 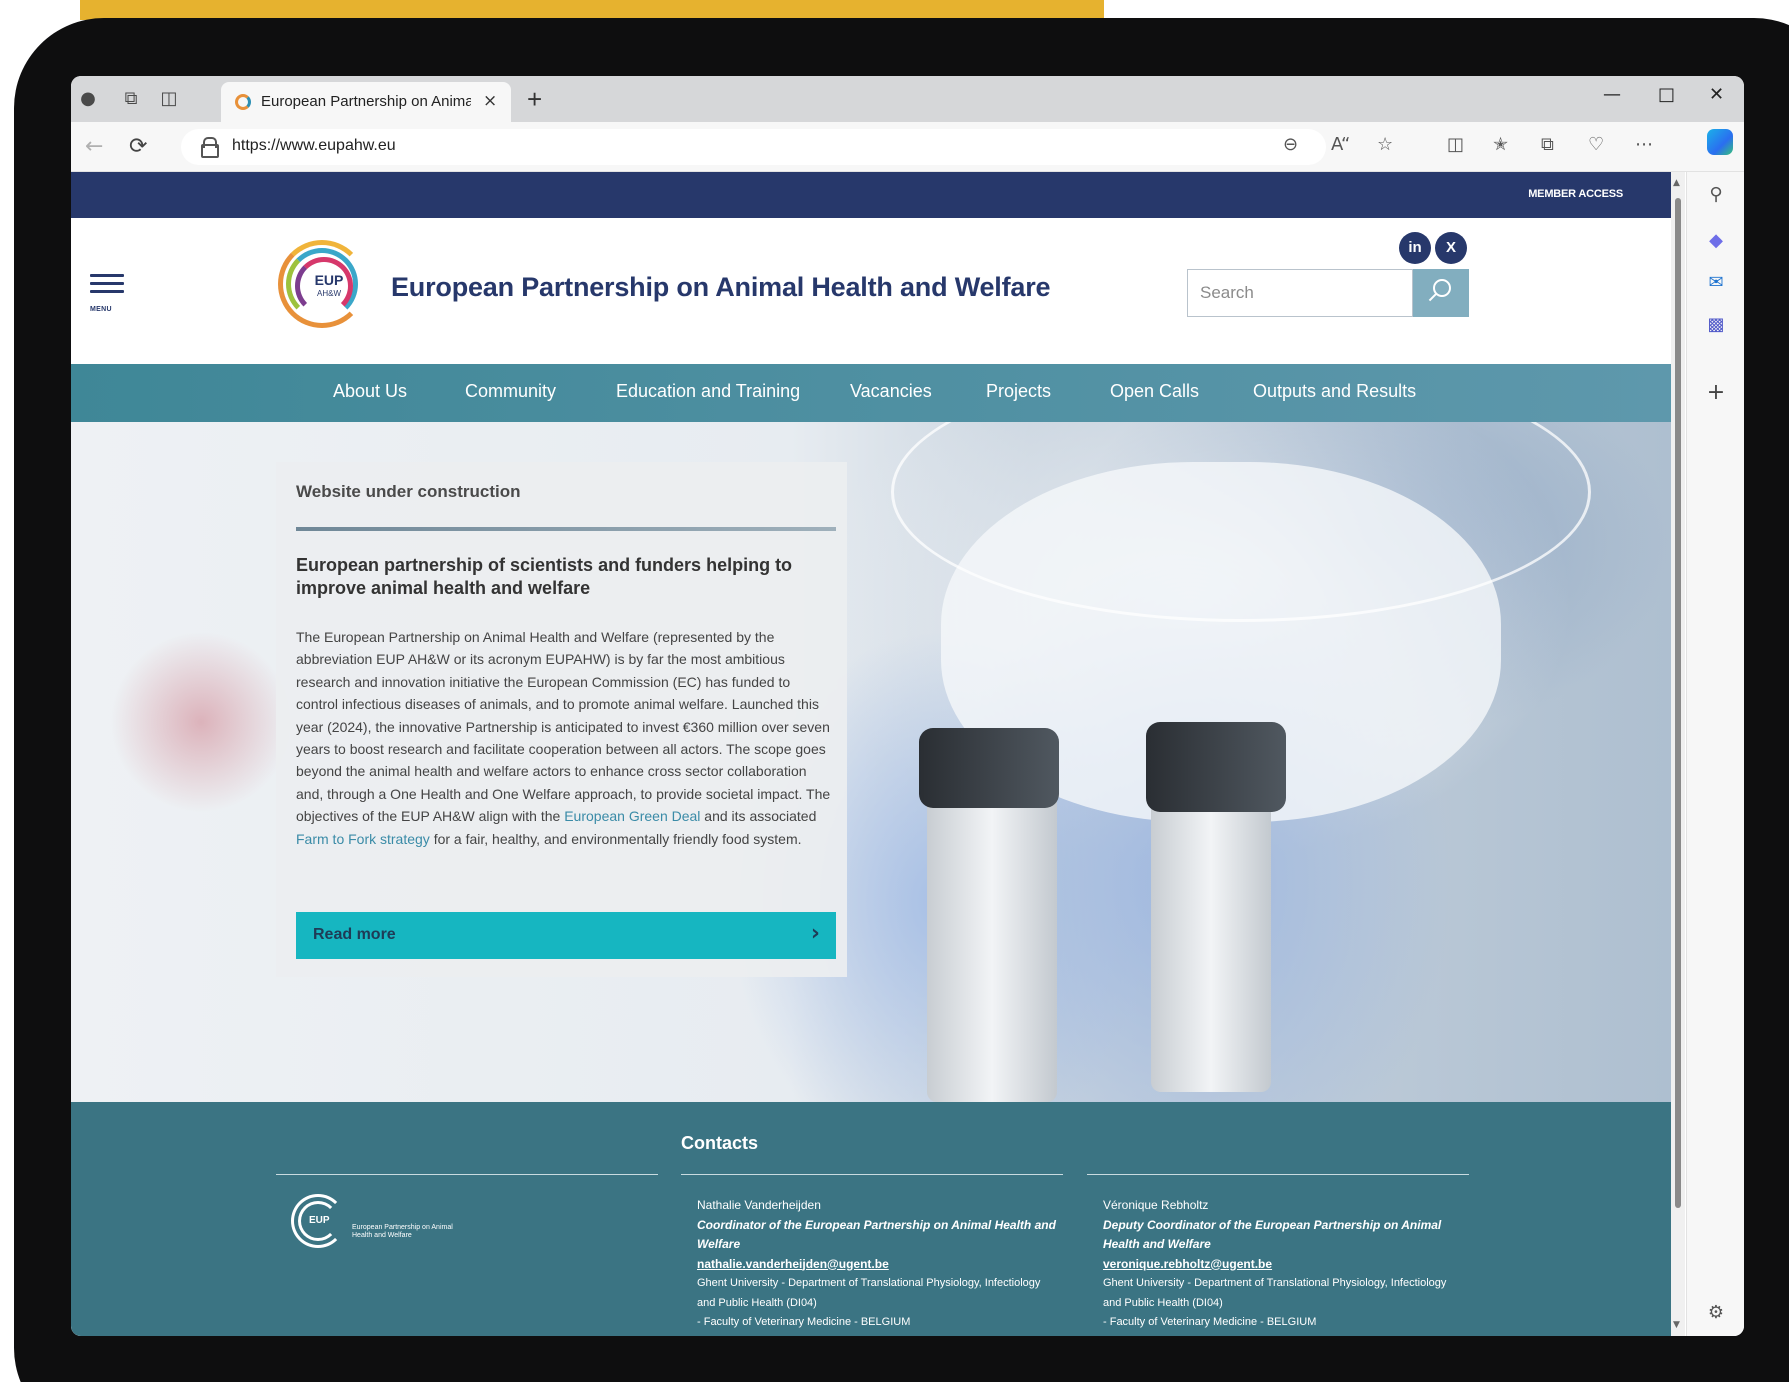 I want to click on yellow-background-strip, so click(x=592, y=10).